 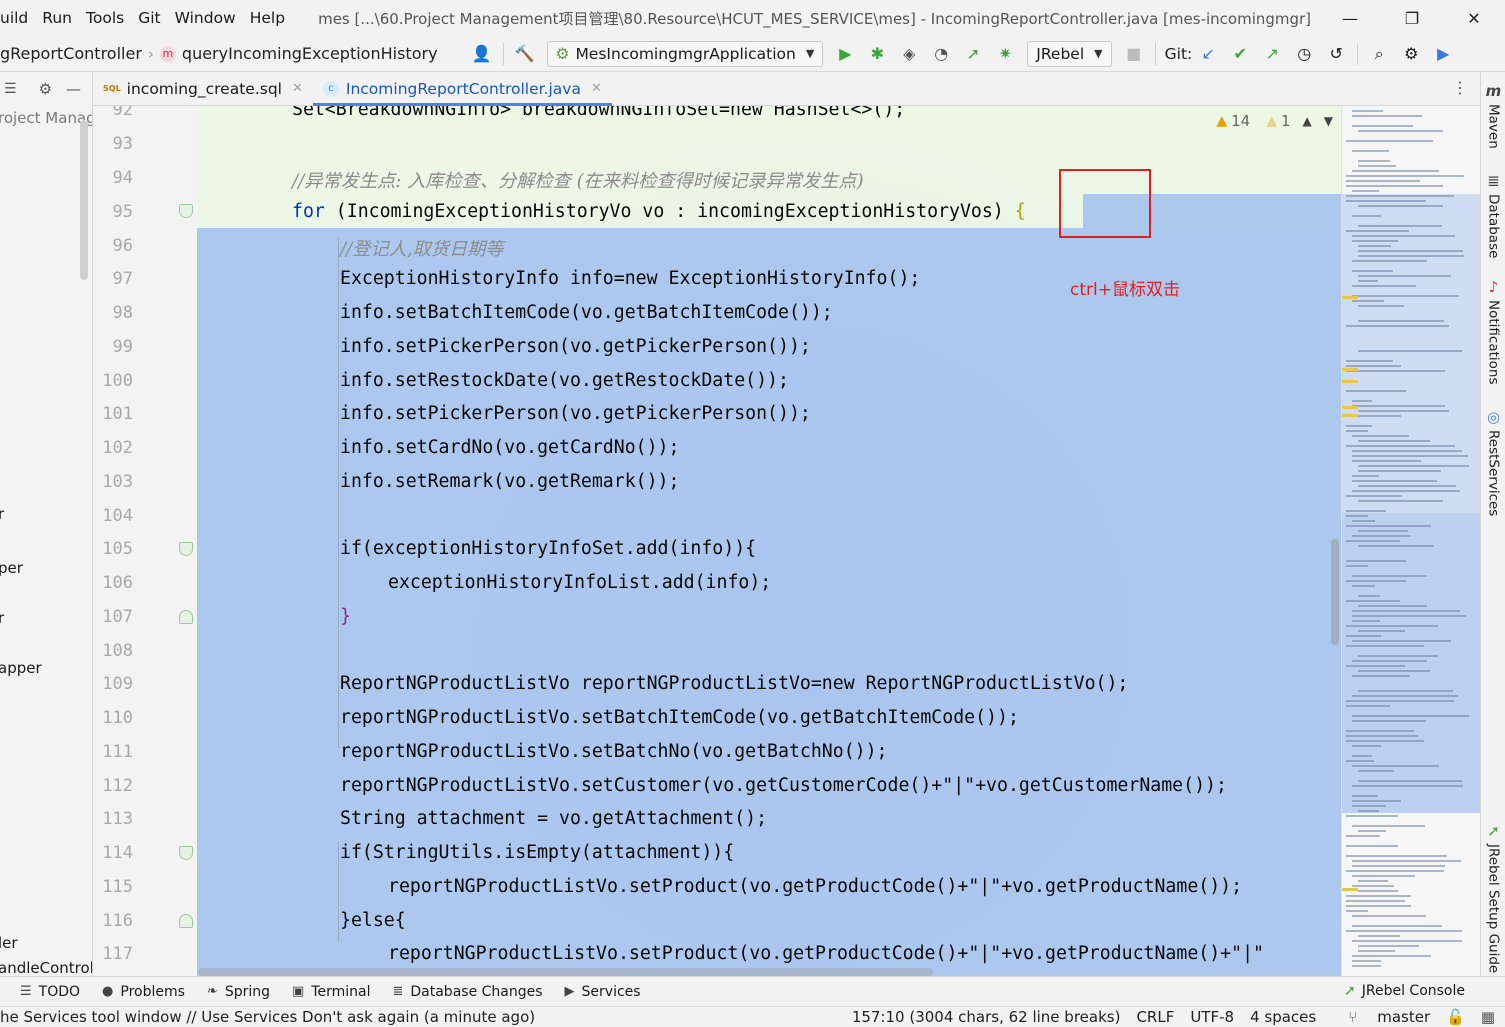 I want to click on vertical-scrollbar, so click(x=1335, y=592).